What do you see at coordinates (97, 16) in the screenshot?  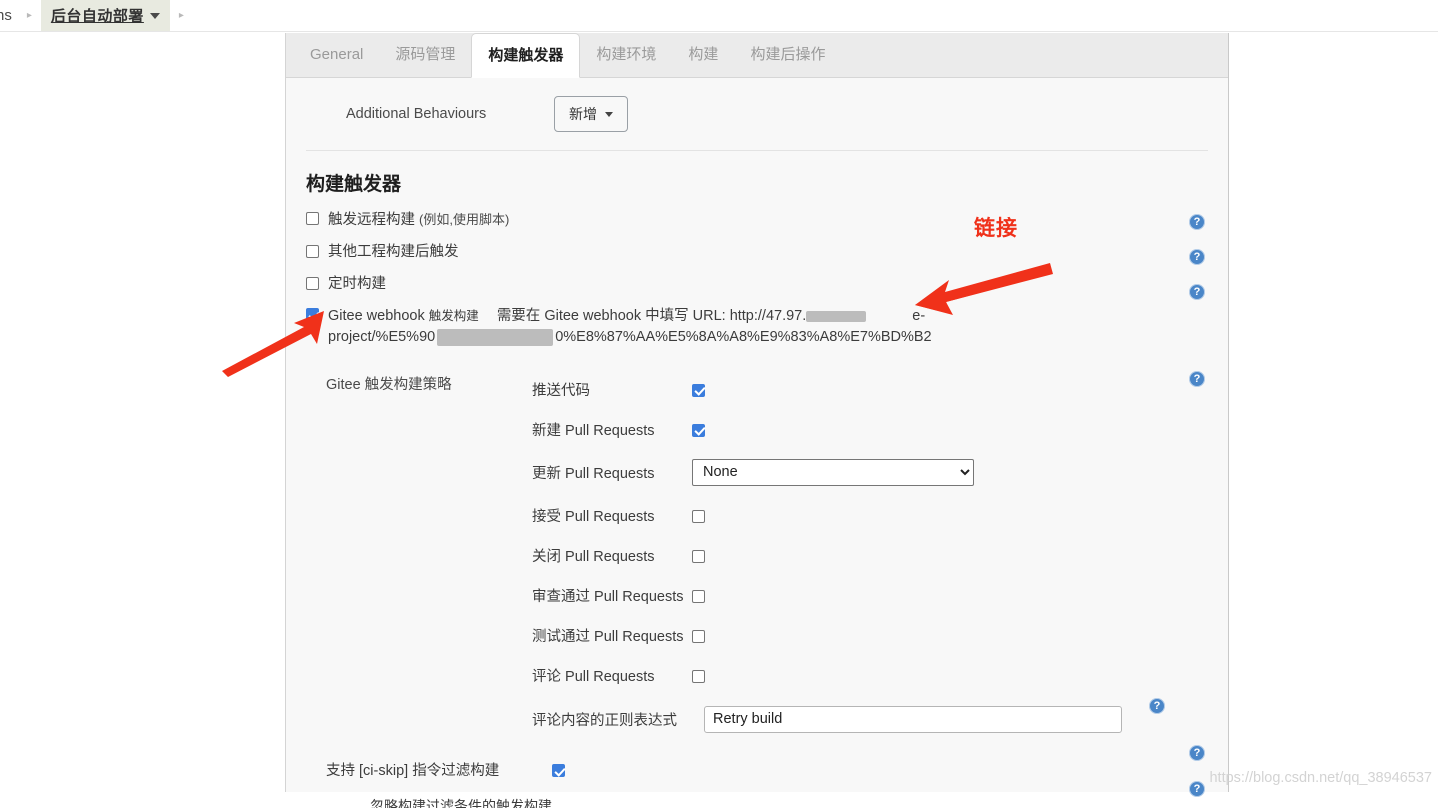 I see `breadcrumb-active-label: 后台自动部署` at bounding box center [97, 16].